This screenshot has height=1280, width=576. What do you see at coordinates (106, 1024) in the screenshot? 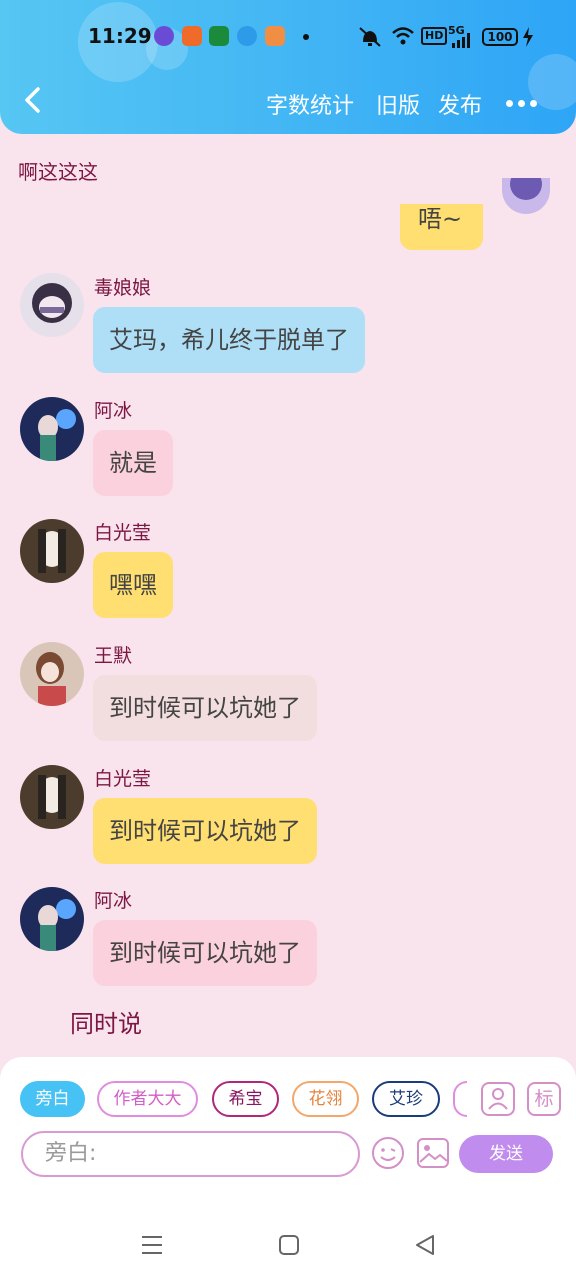
I see `narration-text: 同时说` at bounding box center [106, 1024].